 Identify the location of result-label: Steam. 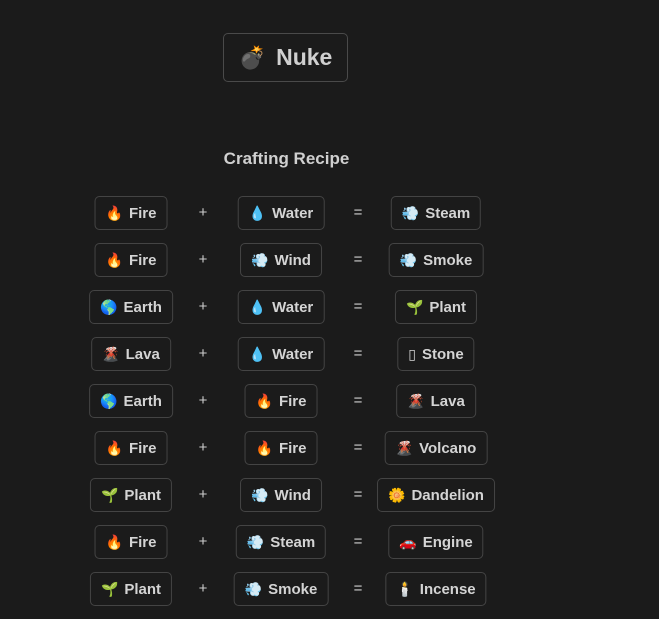
(448, 213).